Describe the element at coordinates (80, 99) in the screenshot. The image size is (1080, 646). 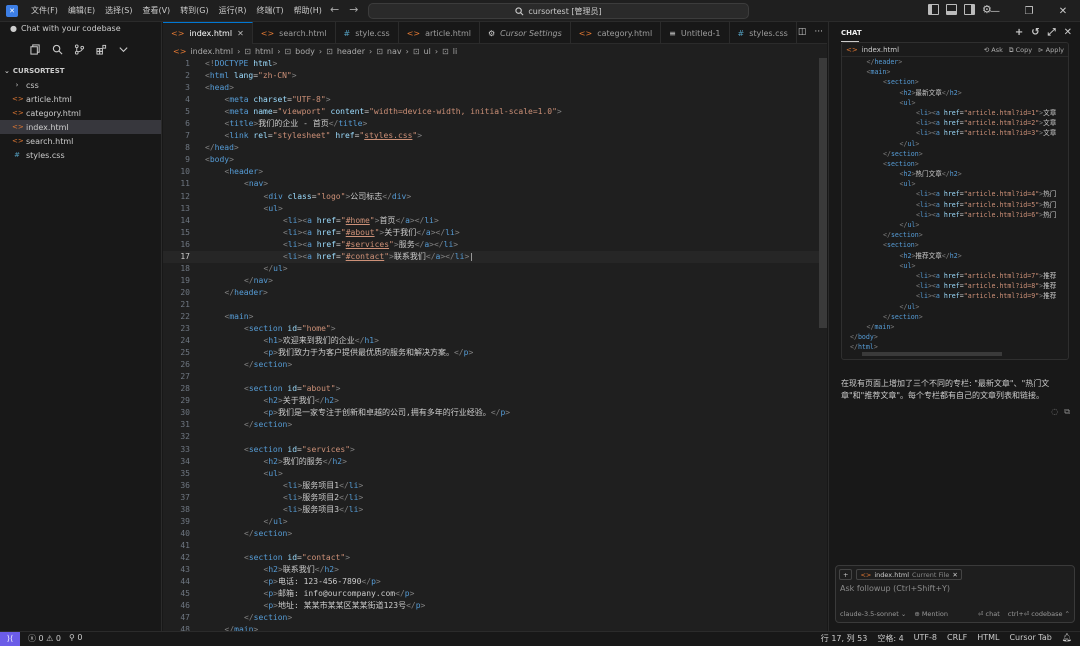
I see `file-tree-item: <> article.html` at that location.